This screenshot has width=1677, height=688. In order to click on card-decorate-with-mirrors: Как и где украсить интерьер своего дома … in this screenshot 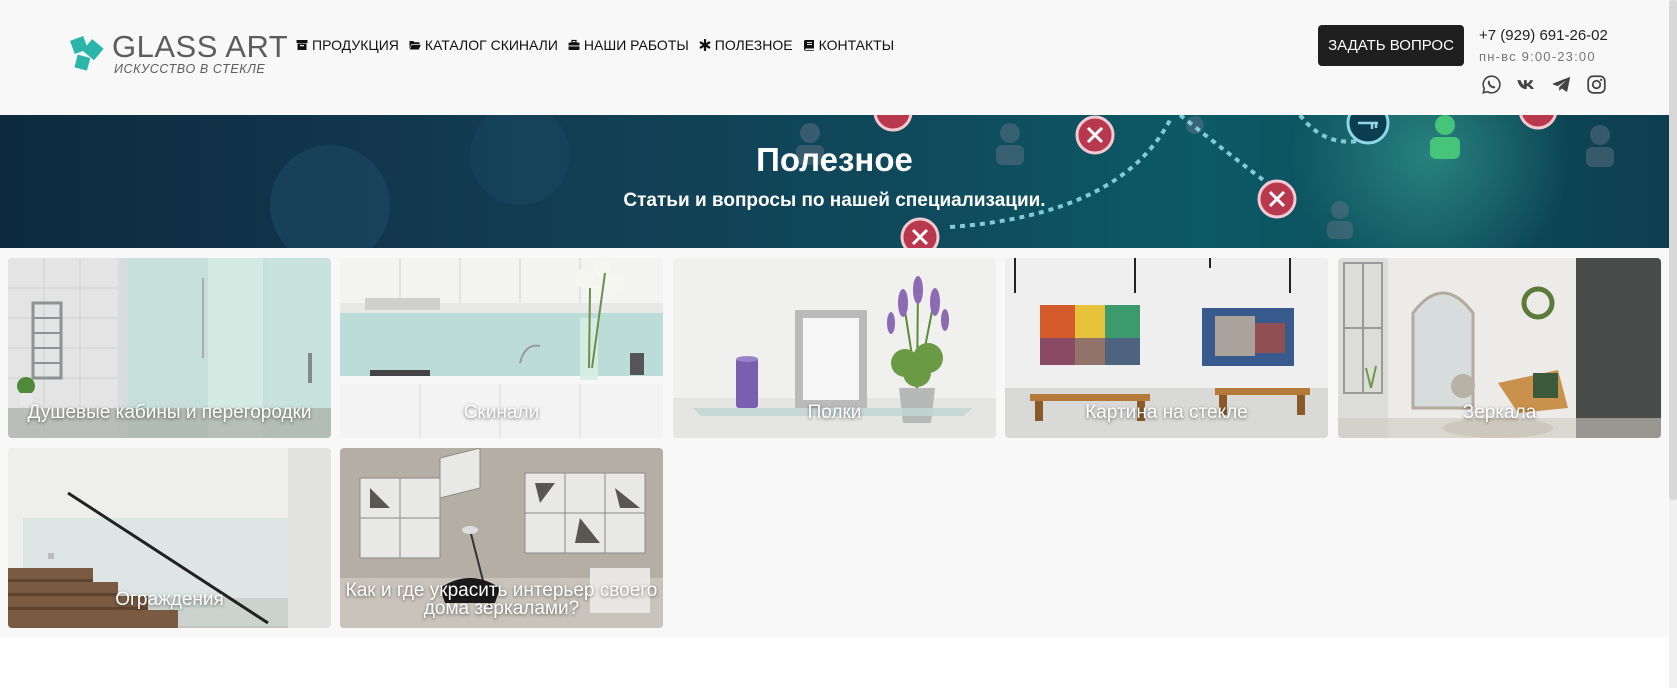, I will do `click(501, 538)`.